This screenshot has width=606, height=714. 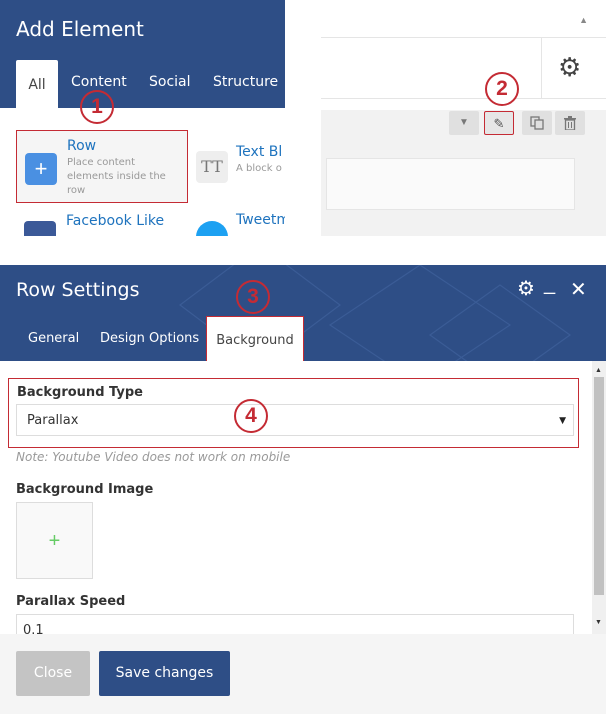 What do you see at coordinates (260, 220) in the screenshot?
I see `element-name: Tweetm Button` at bounding box center [260, 220].